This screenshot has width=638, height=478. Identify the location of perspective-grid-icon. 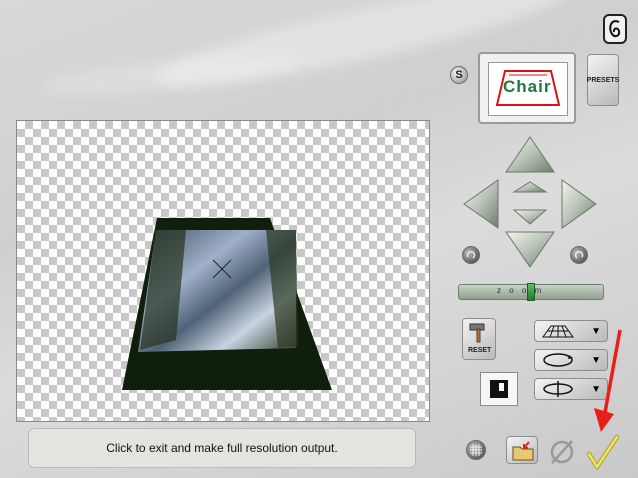
(558, 331).